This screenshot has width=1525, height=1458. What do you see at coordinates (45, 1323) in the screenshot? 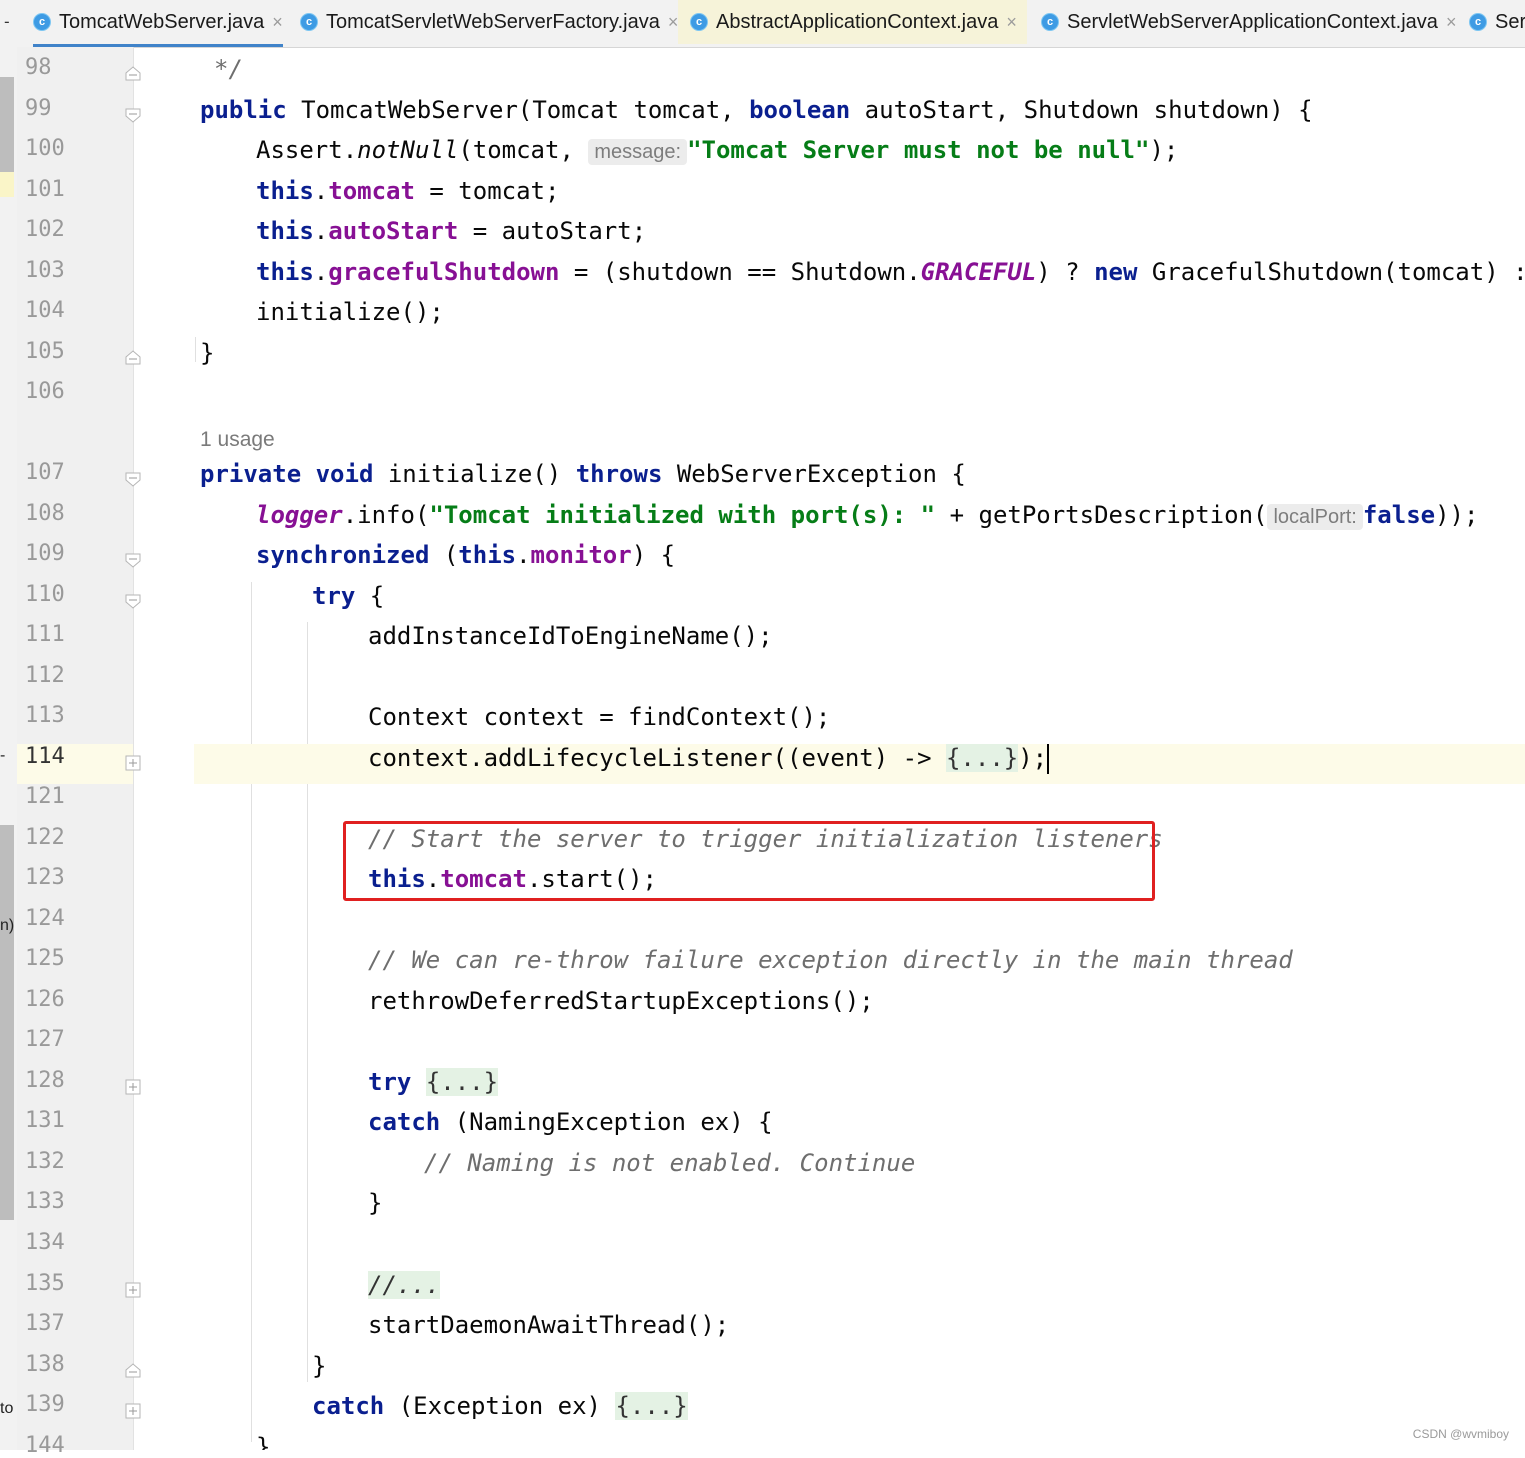
I see `line-number: 137` at bounding box center [45, 1323].